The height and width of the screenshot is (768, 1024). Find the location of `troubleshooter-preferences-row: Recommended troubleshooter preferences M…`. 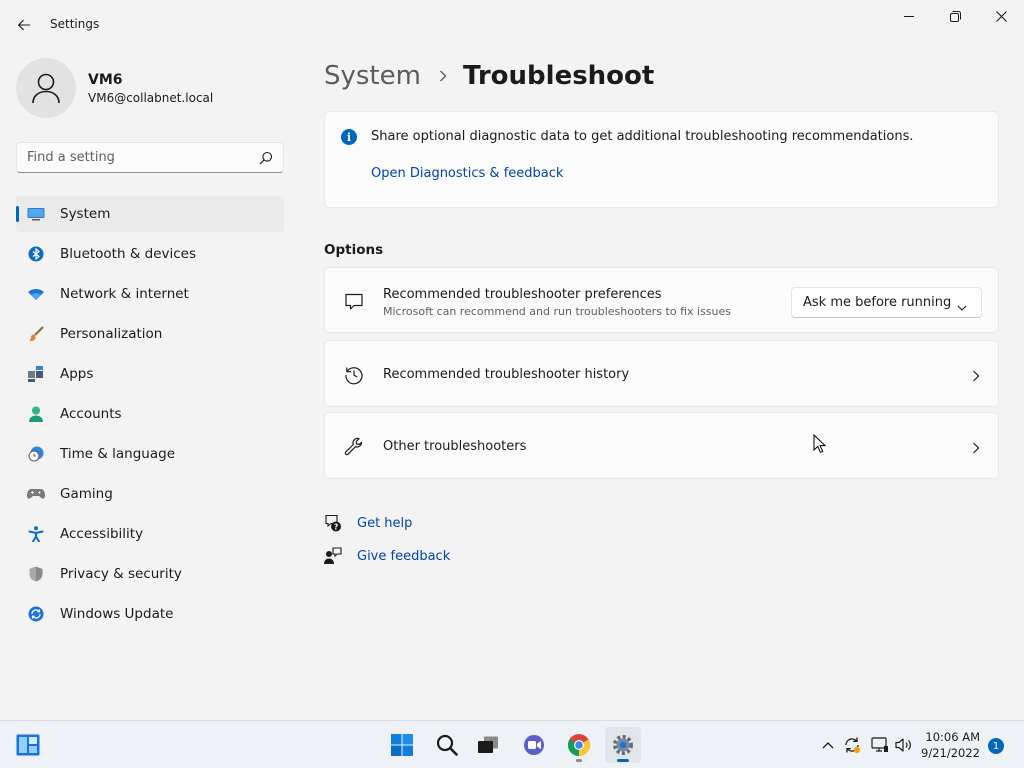

troubleshooter-preferences-row: Recommended troubleshooter preferences M… is located at coordinates (661, 300).